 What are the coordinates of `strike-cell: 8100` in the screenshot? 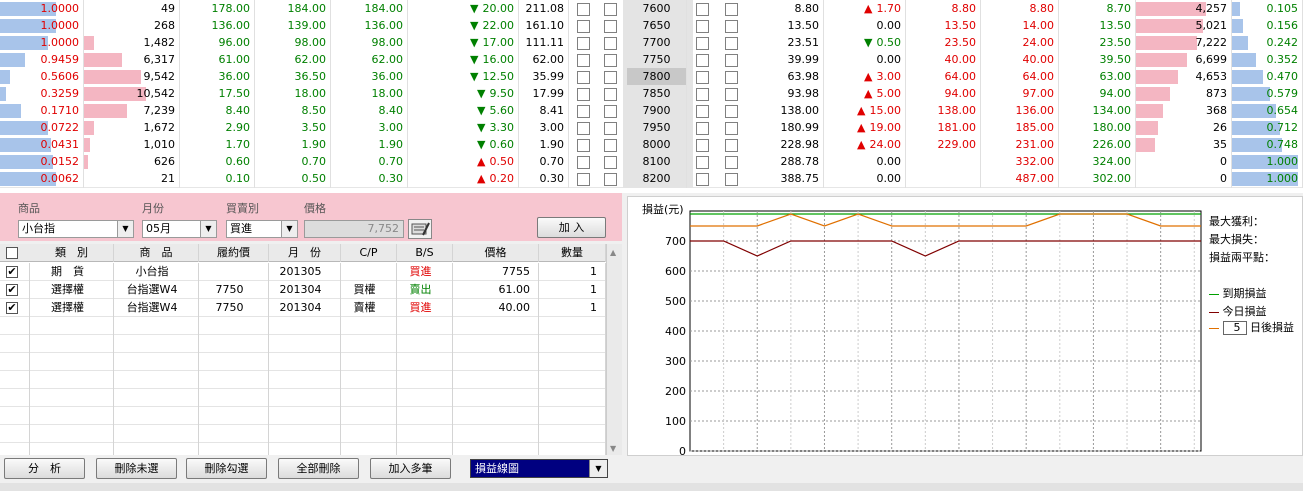 It's located at (657, 162).